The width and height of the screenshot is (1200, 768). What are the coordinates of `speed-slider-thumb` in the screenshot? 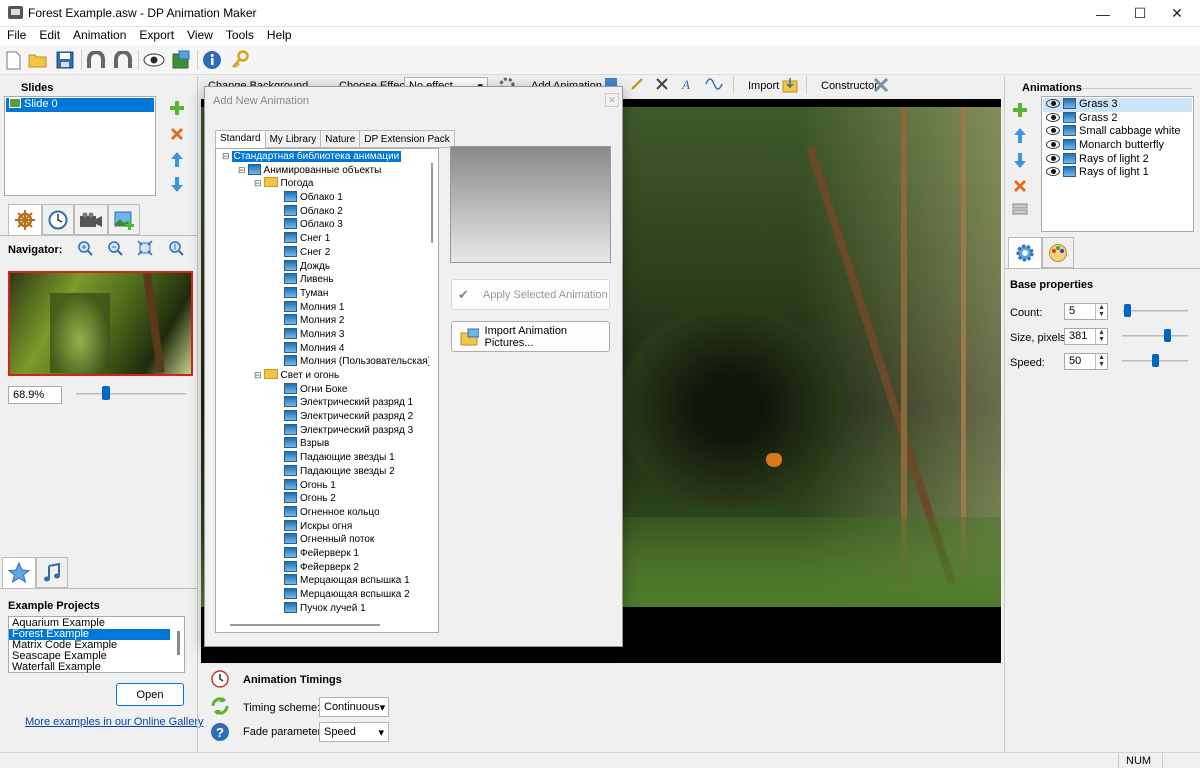 It's located at (1155, 360).